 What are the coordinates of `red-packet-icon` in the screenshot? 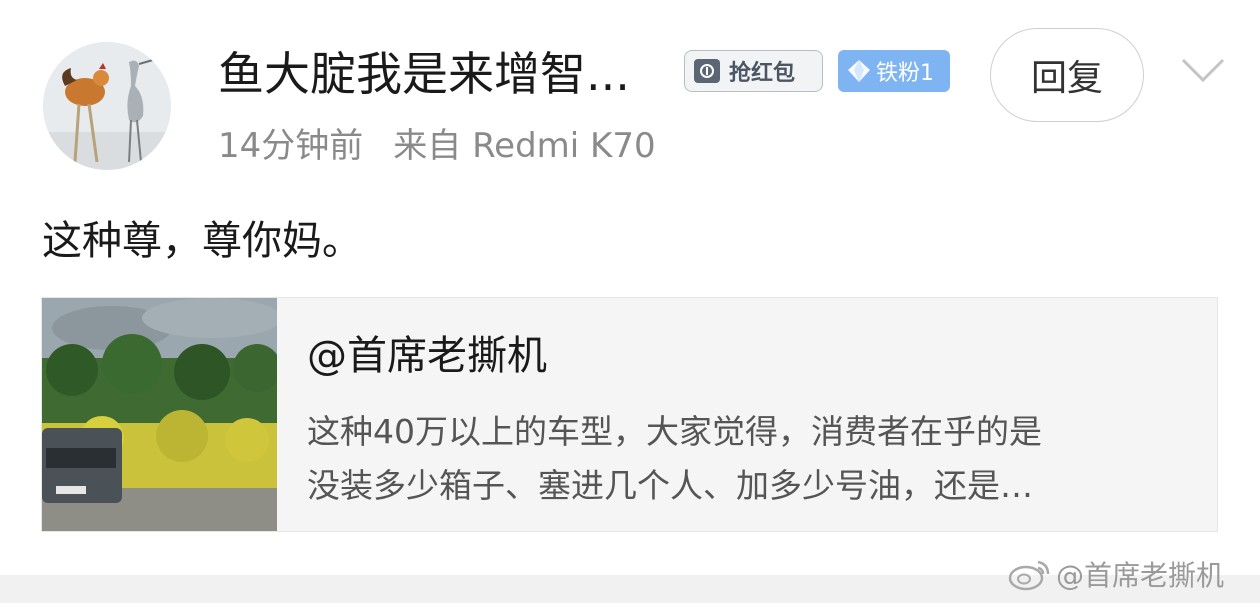 It's located at (707, 71).